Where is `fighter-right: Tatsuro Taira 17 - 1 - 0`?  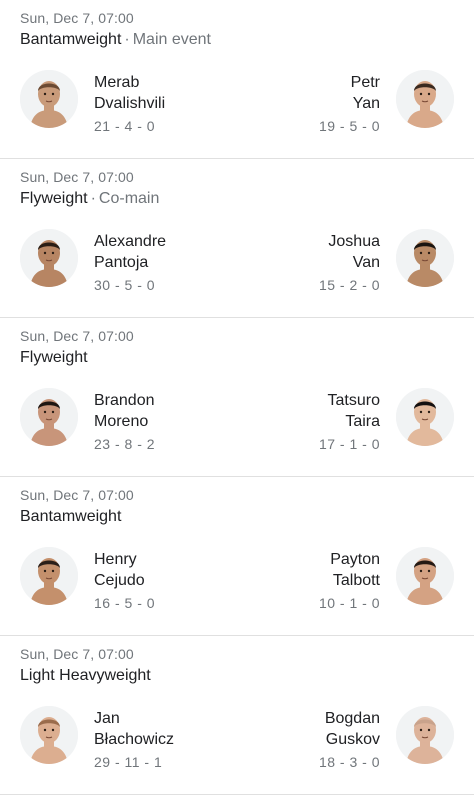
fighter-right: Tatsuro Taira 17 - 1 - 0 is located at coordinates (354, 420).